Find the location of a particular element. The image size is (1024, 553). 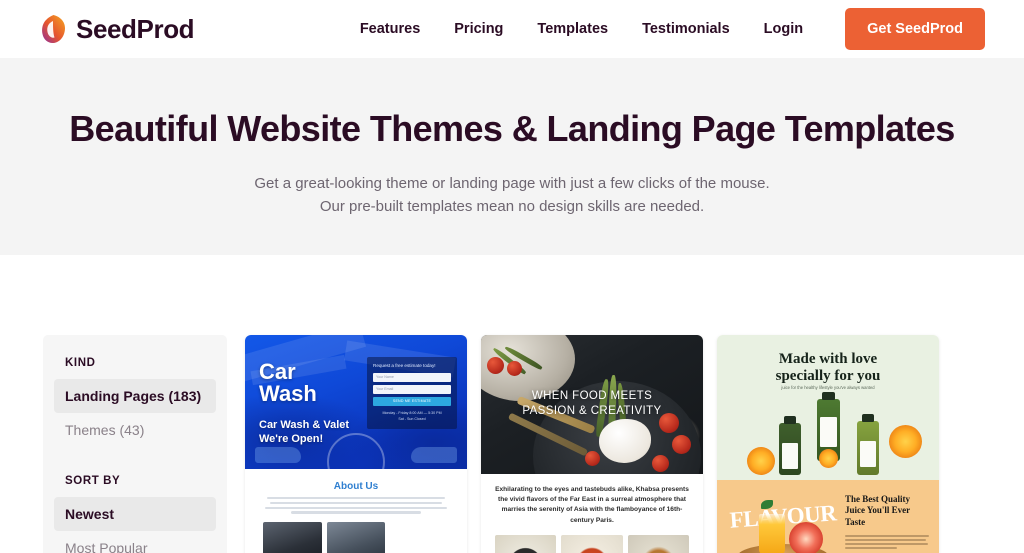

car-photo-row is located at coordinates (356, 537).